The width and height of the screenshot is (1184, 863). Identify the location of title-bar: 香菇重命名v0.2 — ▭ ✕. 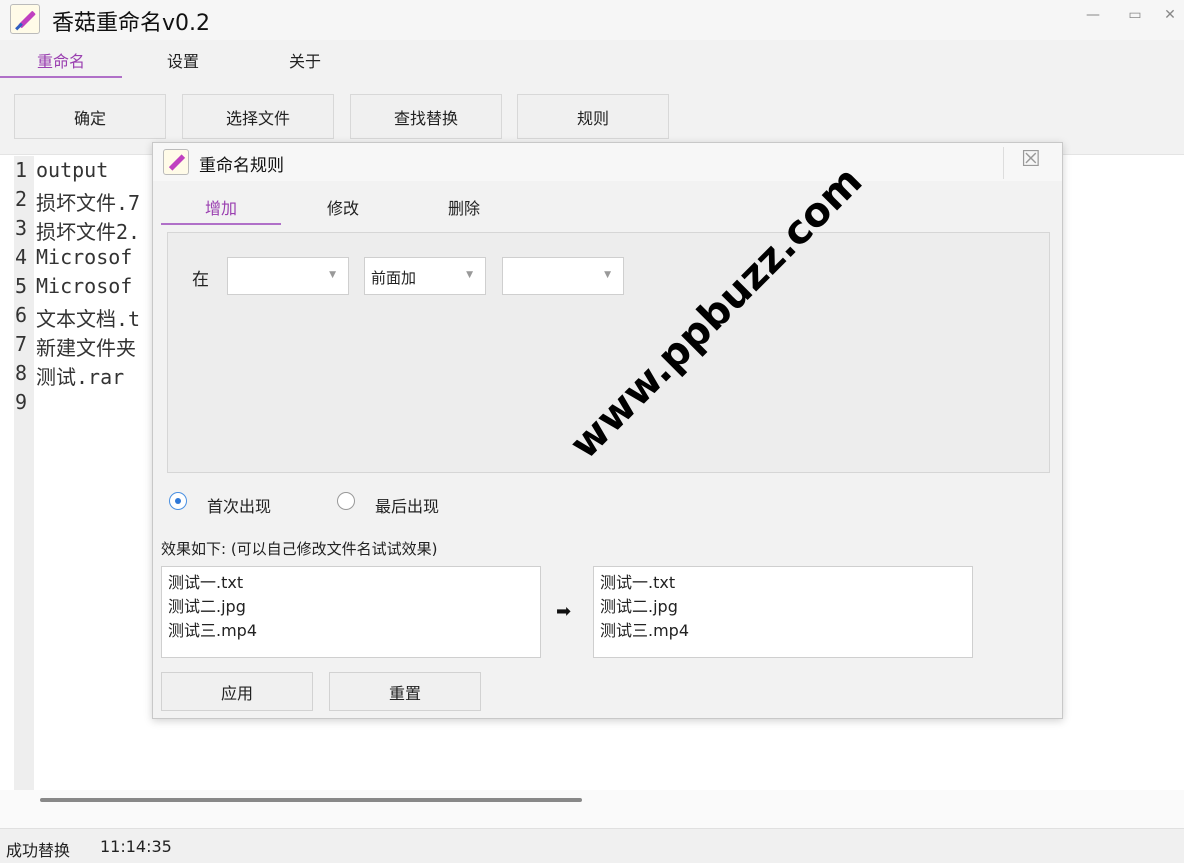
(592, 20).